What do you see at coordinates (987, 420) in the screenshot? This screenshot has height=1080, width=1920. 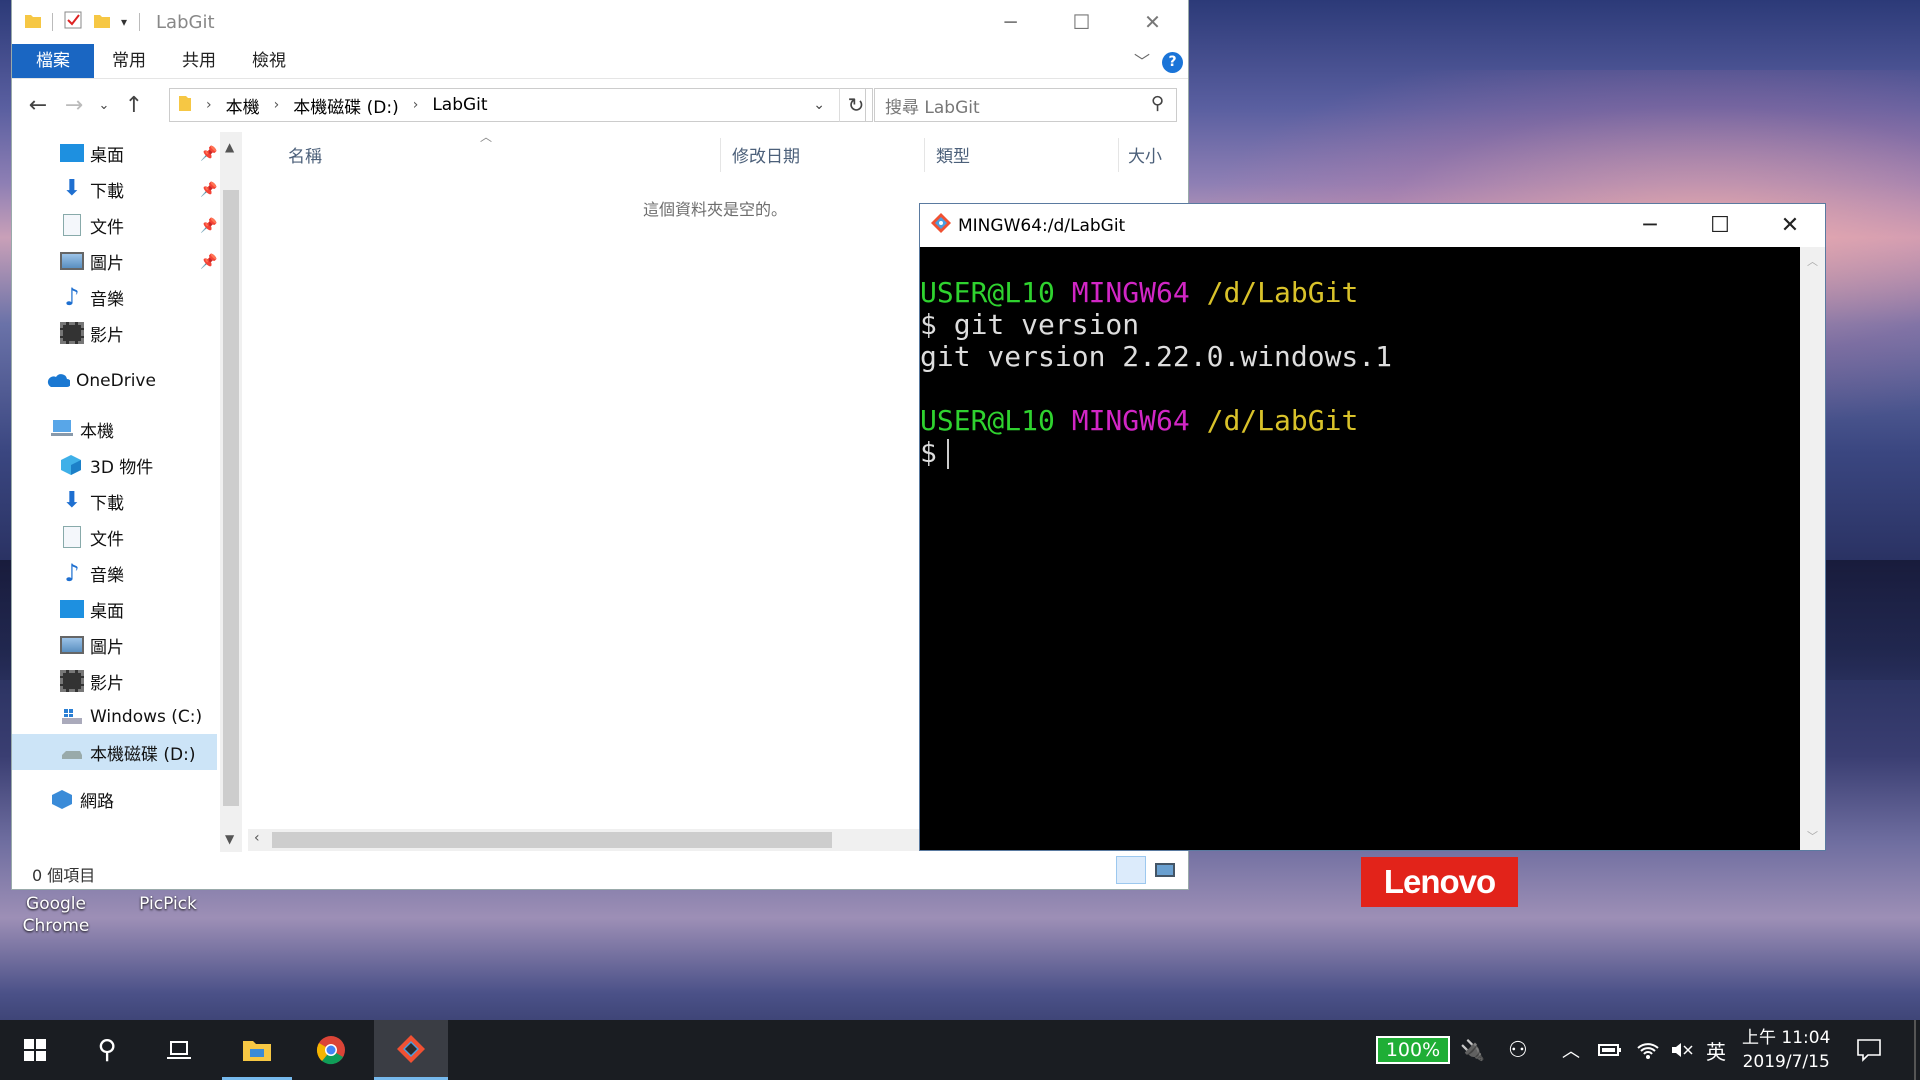 I see `prompt-user: USER@L10` at bounding box center [987, 420].